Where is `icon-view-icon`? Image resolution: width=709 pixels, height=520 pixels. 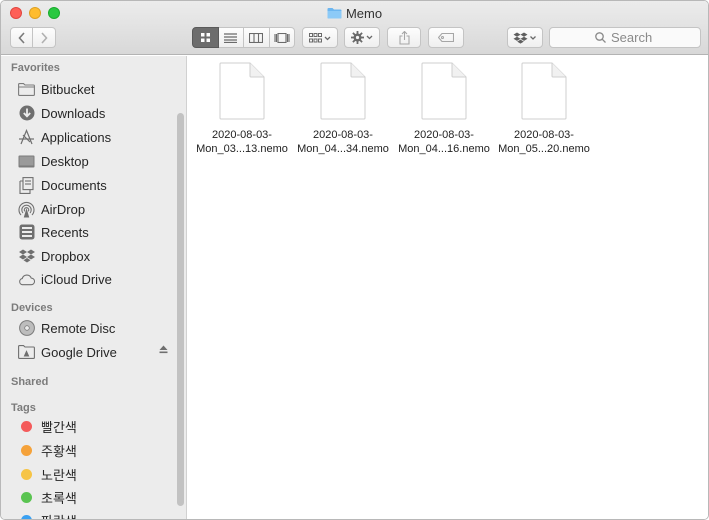 icon-view-icon is located at coordinates (205, 37).